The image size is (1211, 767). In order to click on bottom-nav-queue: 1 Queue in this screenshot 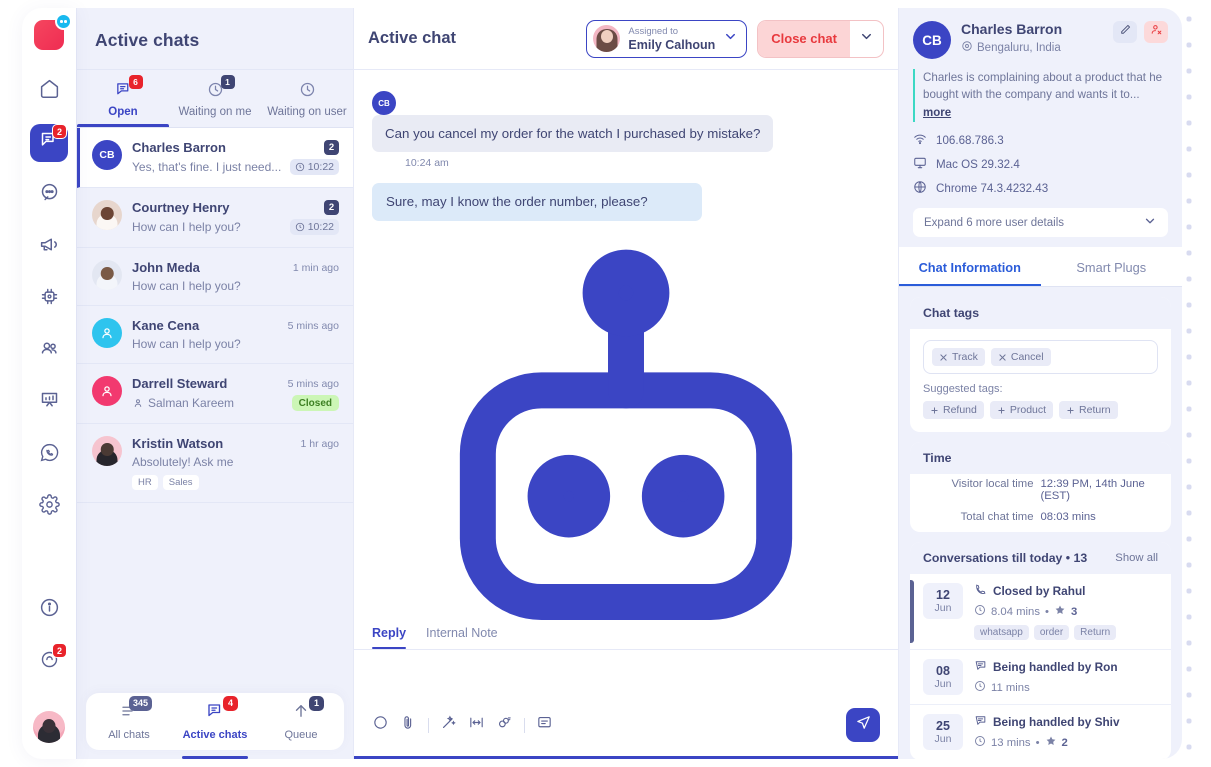, I will do `click(301, 723)`.